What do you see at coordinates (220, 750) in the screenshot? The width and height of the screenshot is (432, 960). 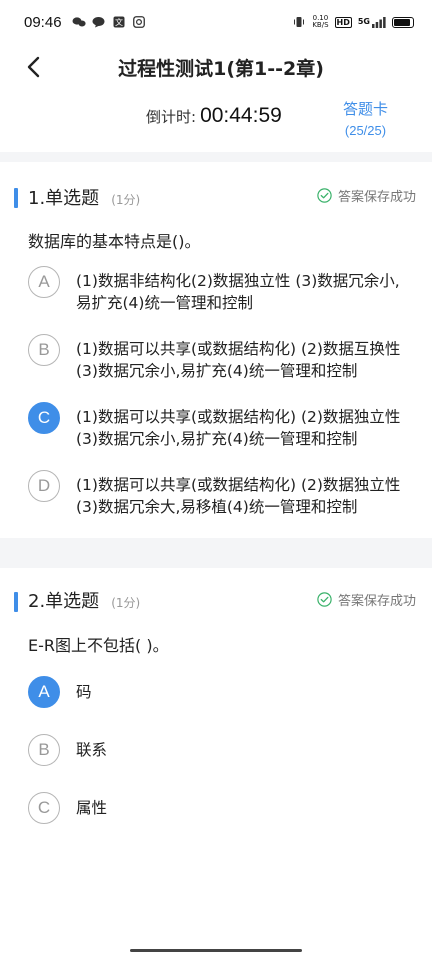 I see `option-b: B 联系` at bounding box center [220, 750].